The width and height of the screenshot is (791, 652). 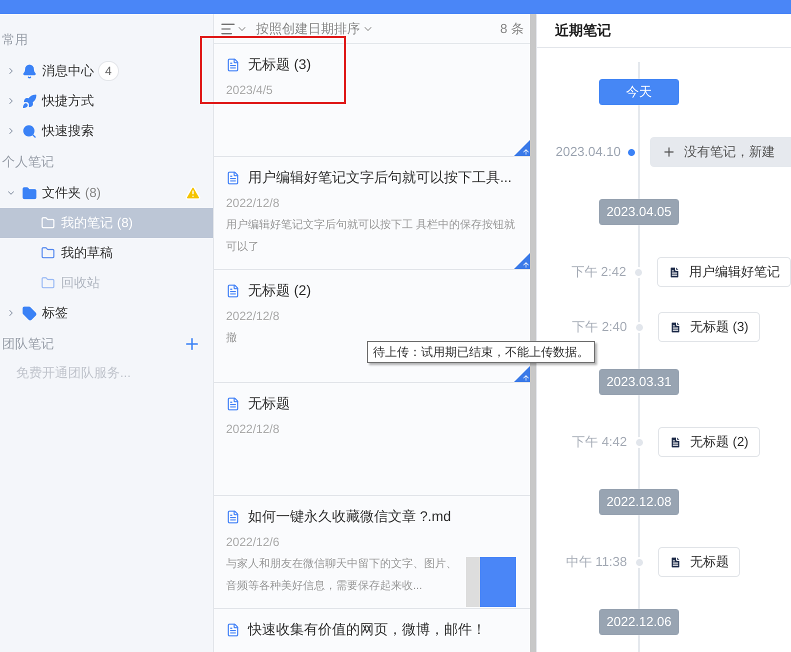 I want to click on note-card: 无标题, so click(x=699, y=562).